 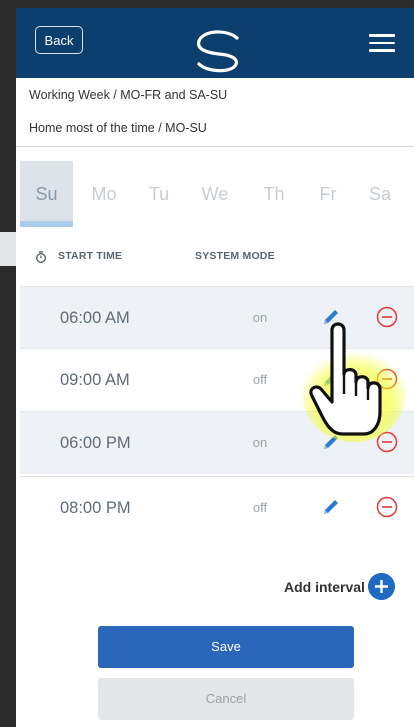 What do you see at coordinates (217, 507) in the screenshot?
I see `interval-row: 08:00 PM off` at bounding box center [217, 507].